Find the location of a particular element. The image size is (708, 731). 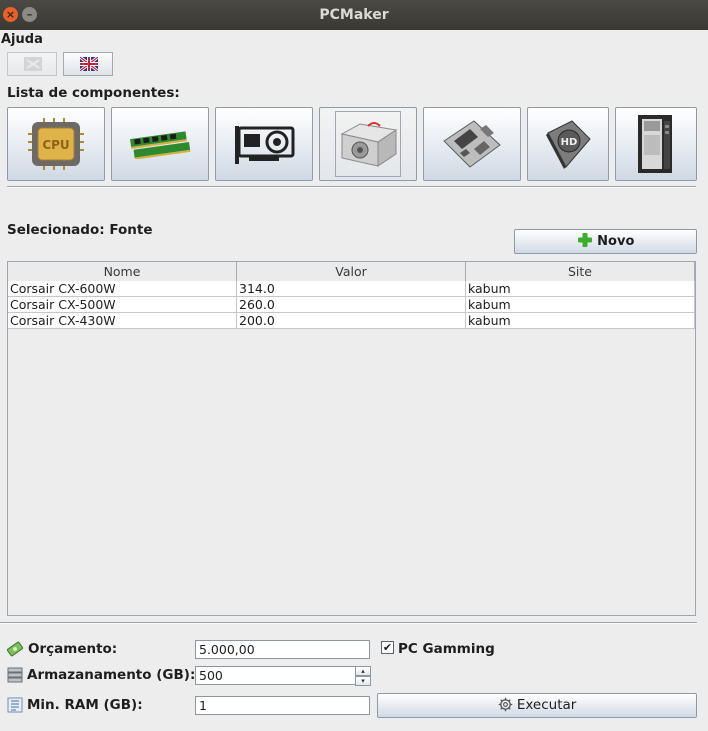

ram-icon is located at coordinates (160, 145).